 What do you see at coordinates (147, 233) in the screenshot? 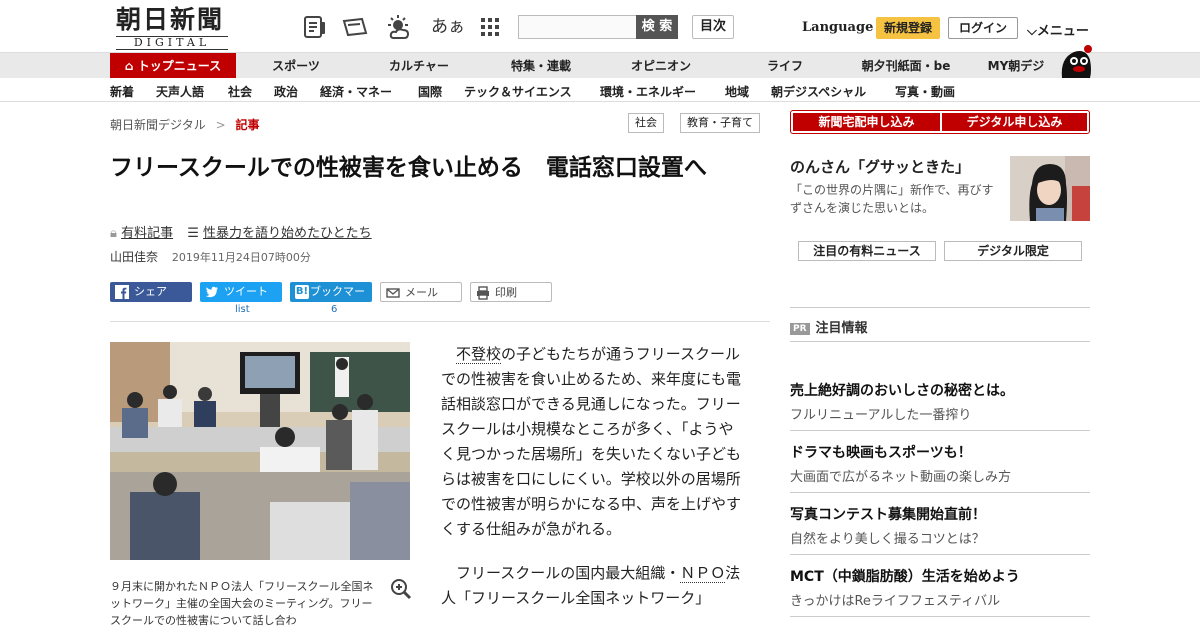
I see `paid-article-link: 有料記事` at bounding box center [147, 233].